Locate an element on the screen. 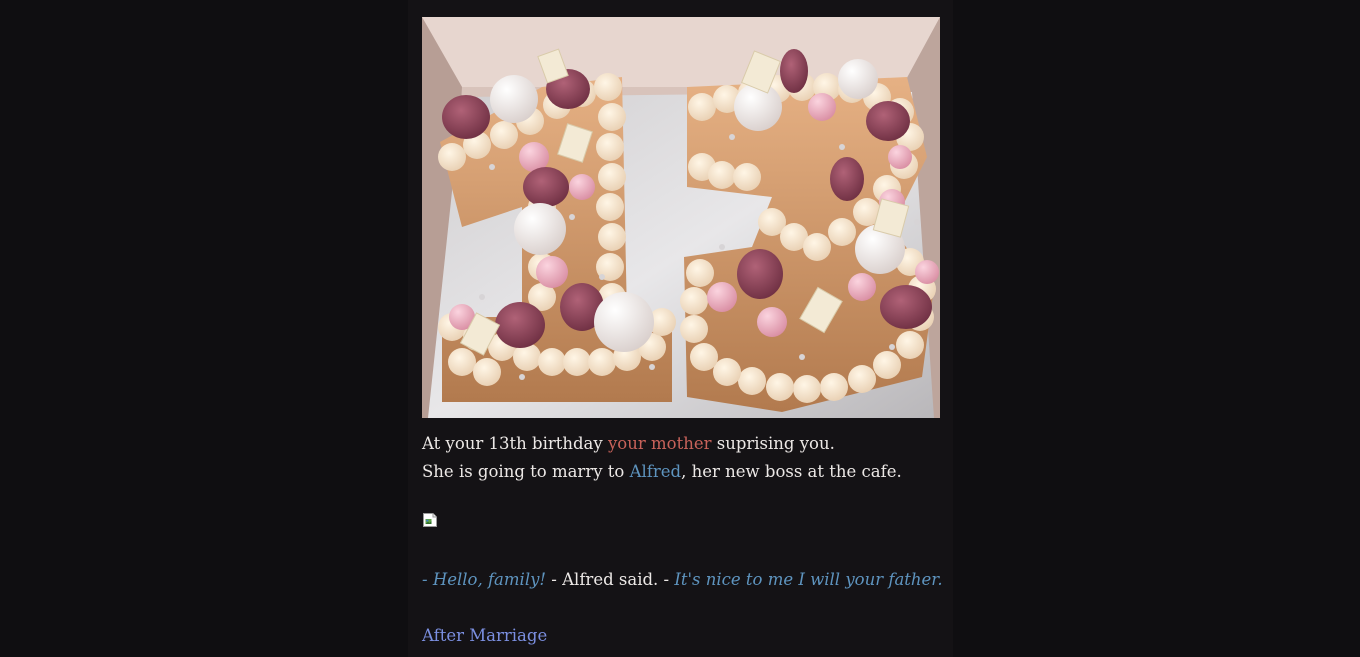  mother-highlight: your mother is located at coordinates (659, 443).